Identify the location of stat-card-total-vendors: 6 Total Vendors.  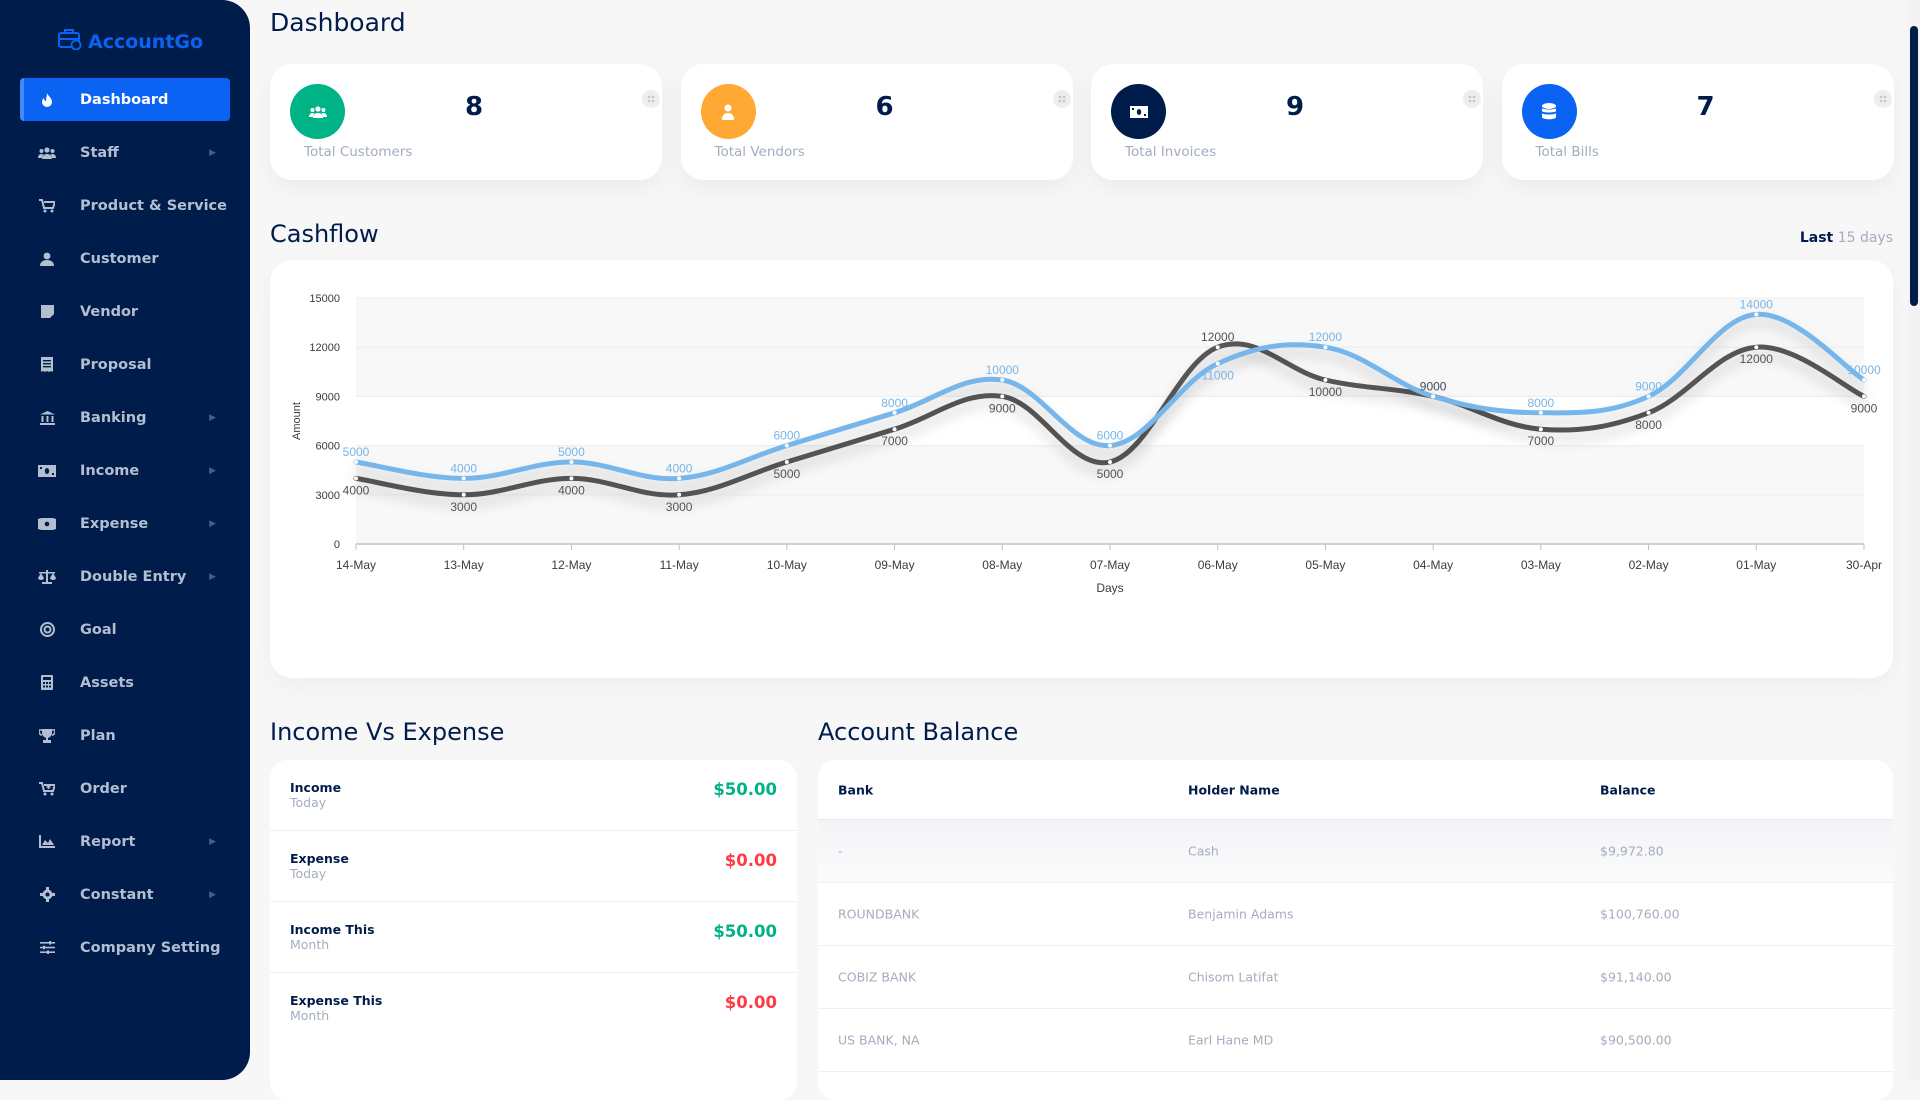
(876, 122).